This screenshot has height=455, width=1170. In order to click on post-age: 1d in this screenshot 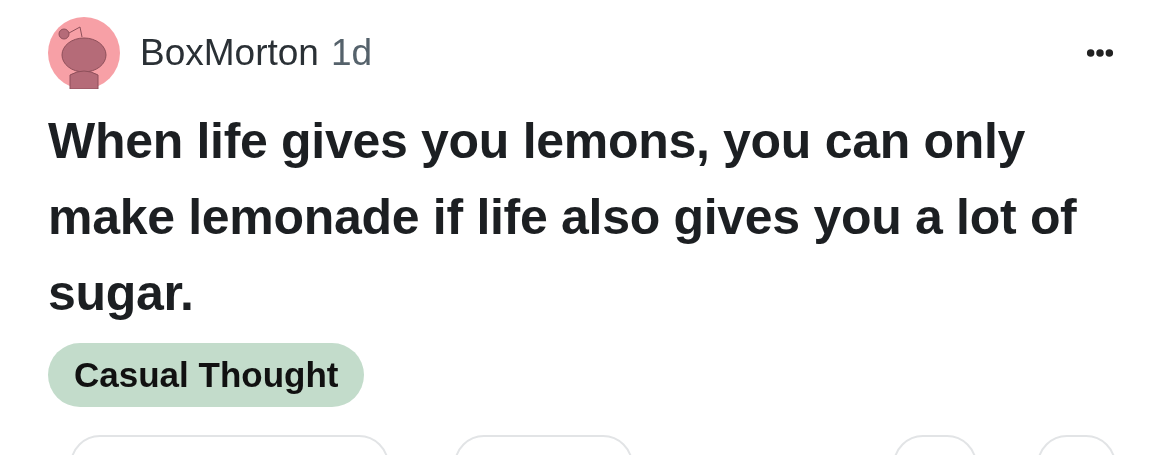, I will do `click(351, 53)`.